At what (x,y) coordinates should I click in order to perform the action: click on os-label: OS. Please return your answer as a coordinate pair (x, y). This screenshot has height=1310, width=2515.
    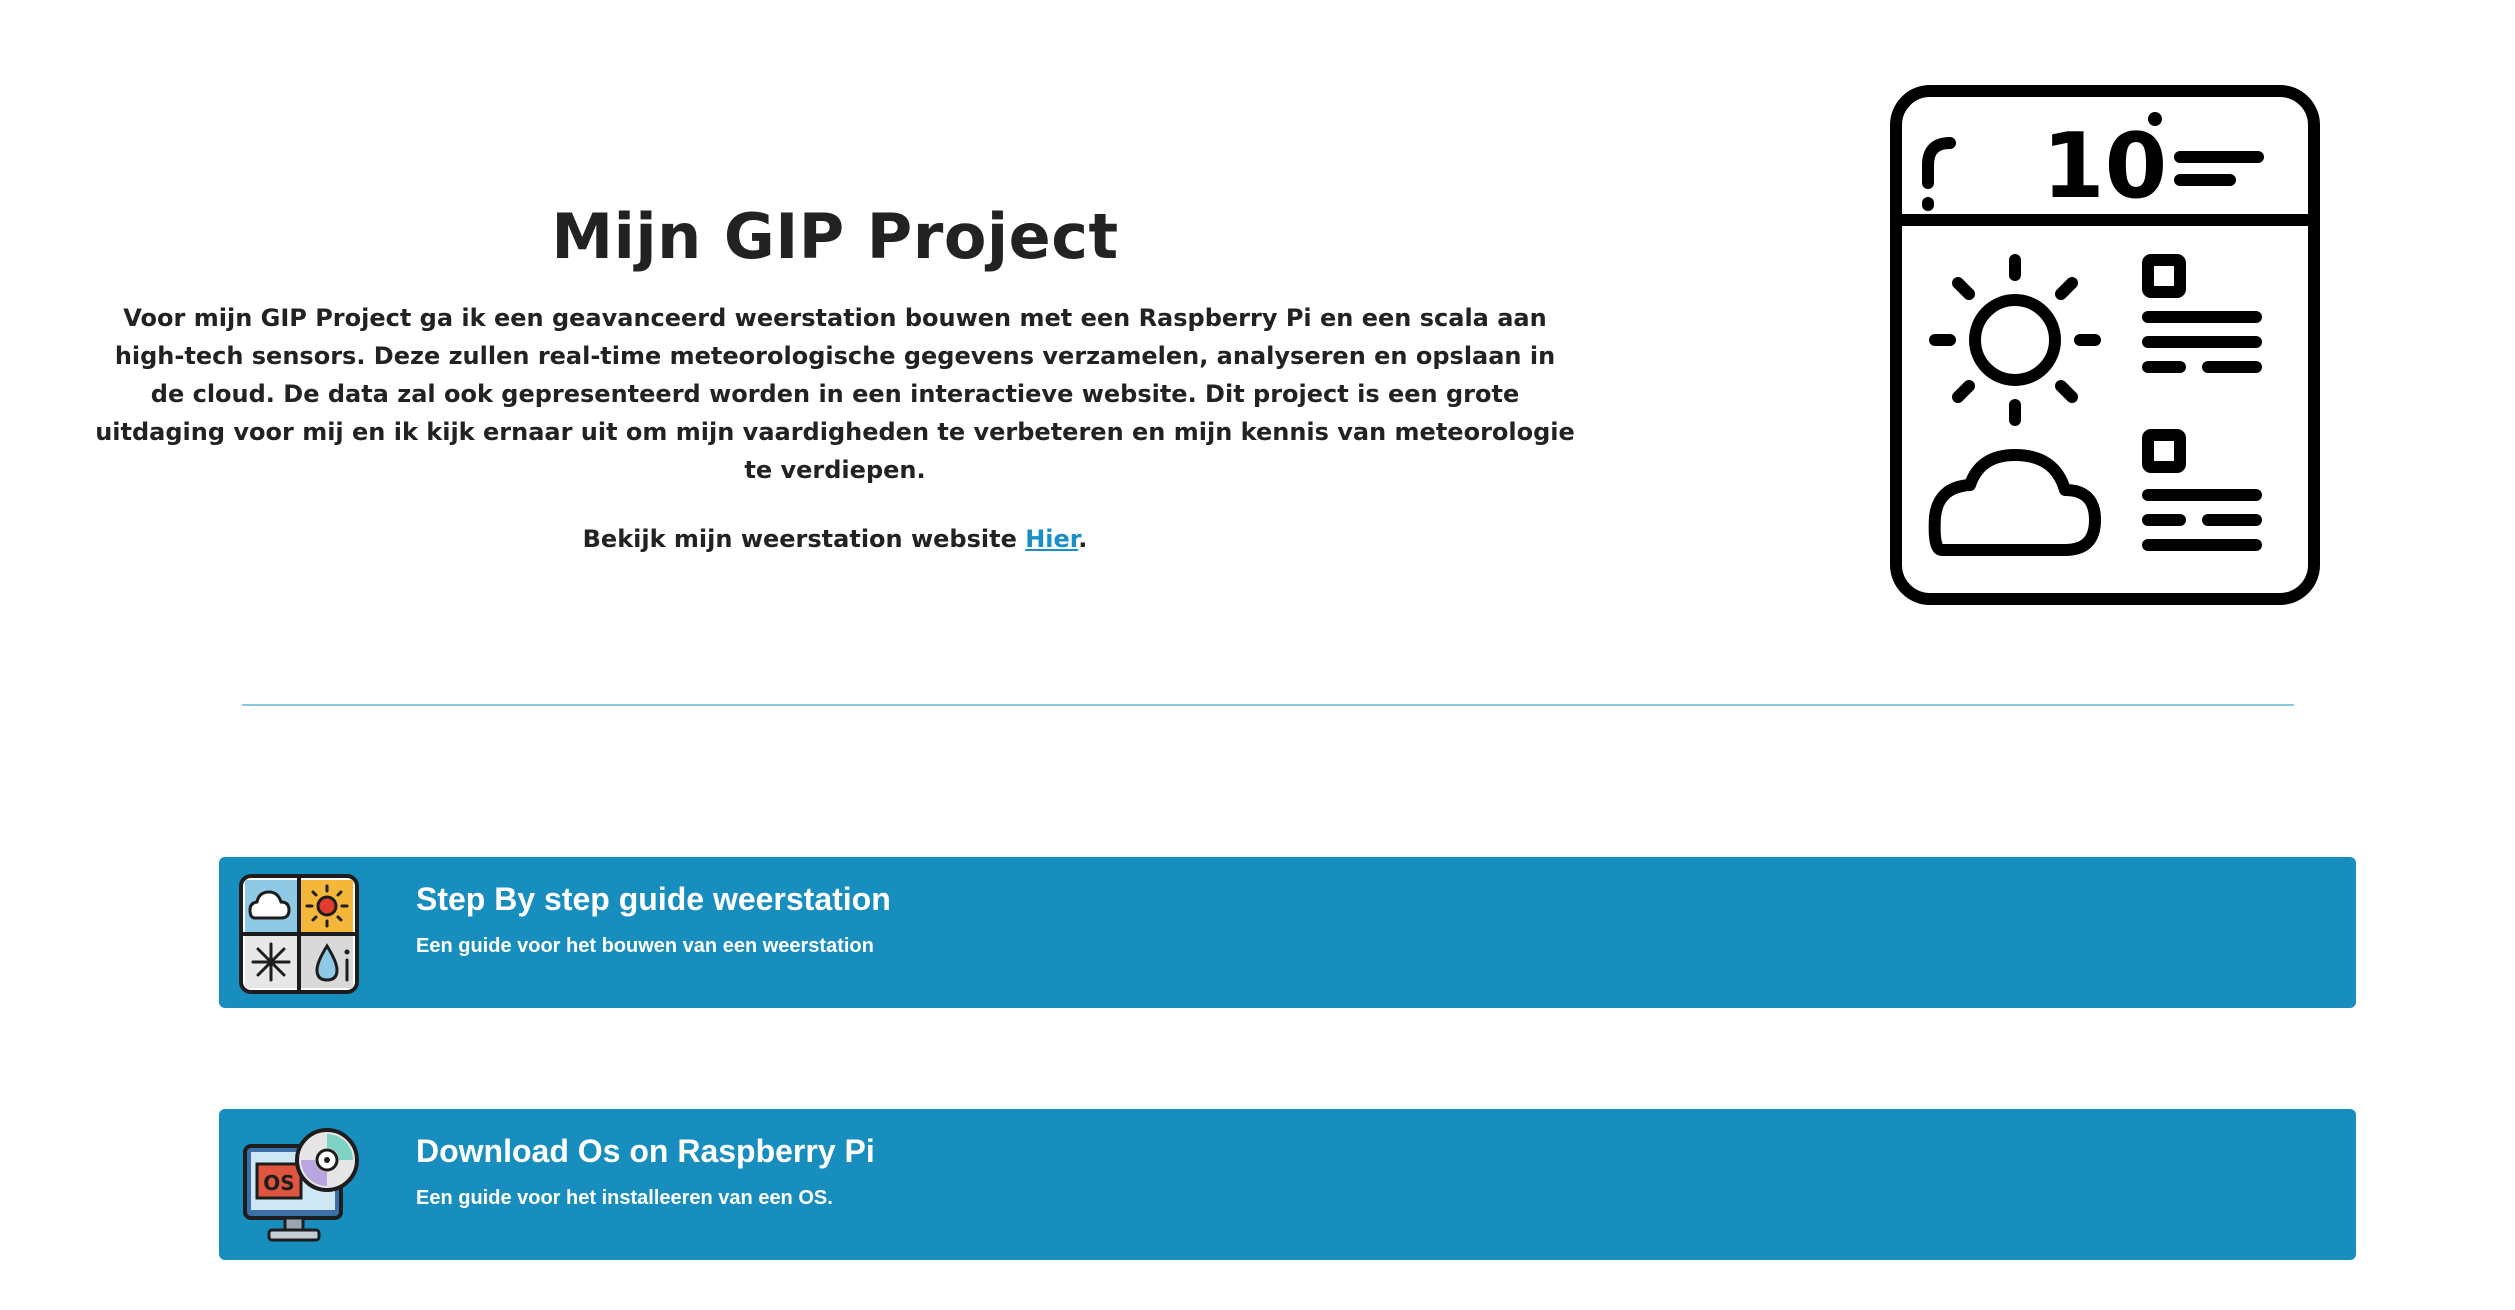
    Looking at the image, I should click on (278, 1183).